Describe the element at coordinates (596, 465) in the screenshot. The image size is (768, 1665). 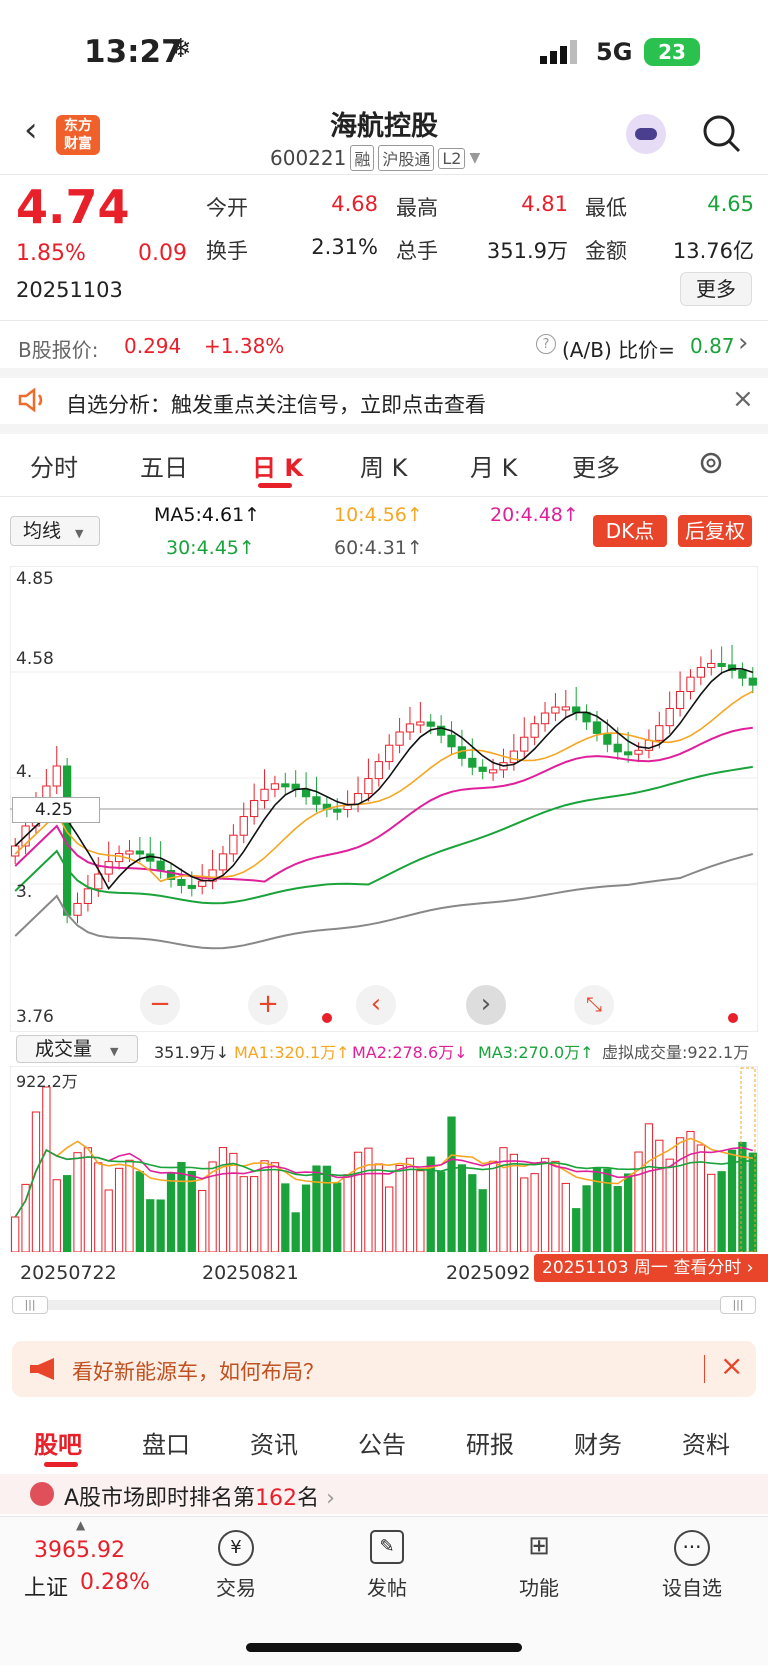
I see `tab-more: 更多` at that location.